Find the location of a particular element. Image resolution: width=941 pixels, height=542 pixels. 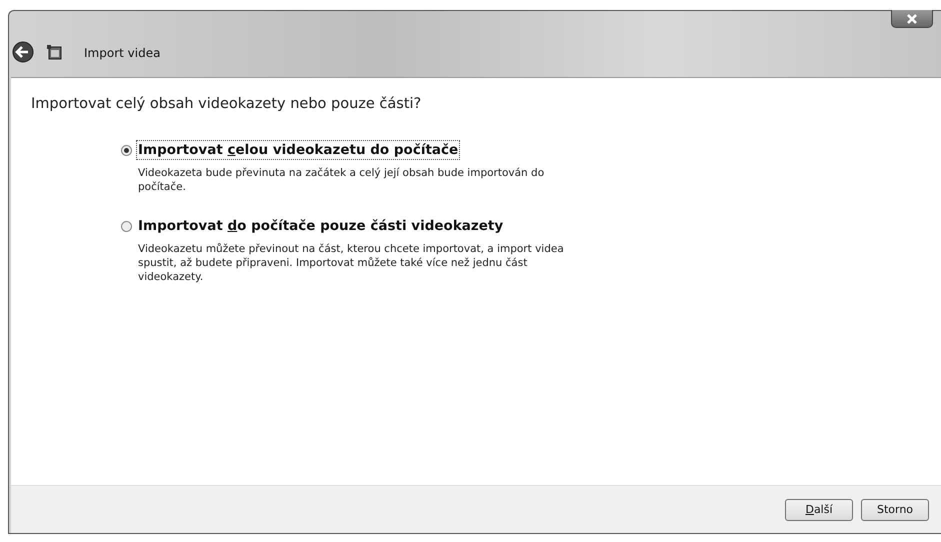

close-icon is located at coordinates (912, 19).